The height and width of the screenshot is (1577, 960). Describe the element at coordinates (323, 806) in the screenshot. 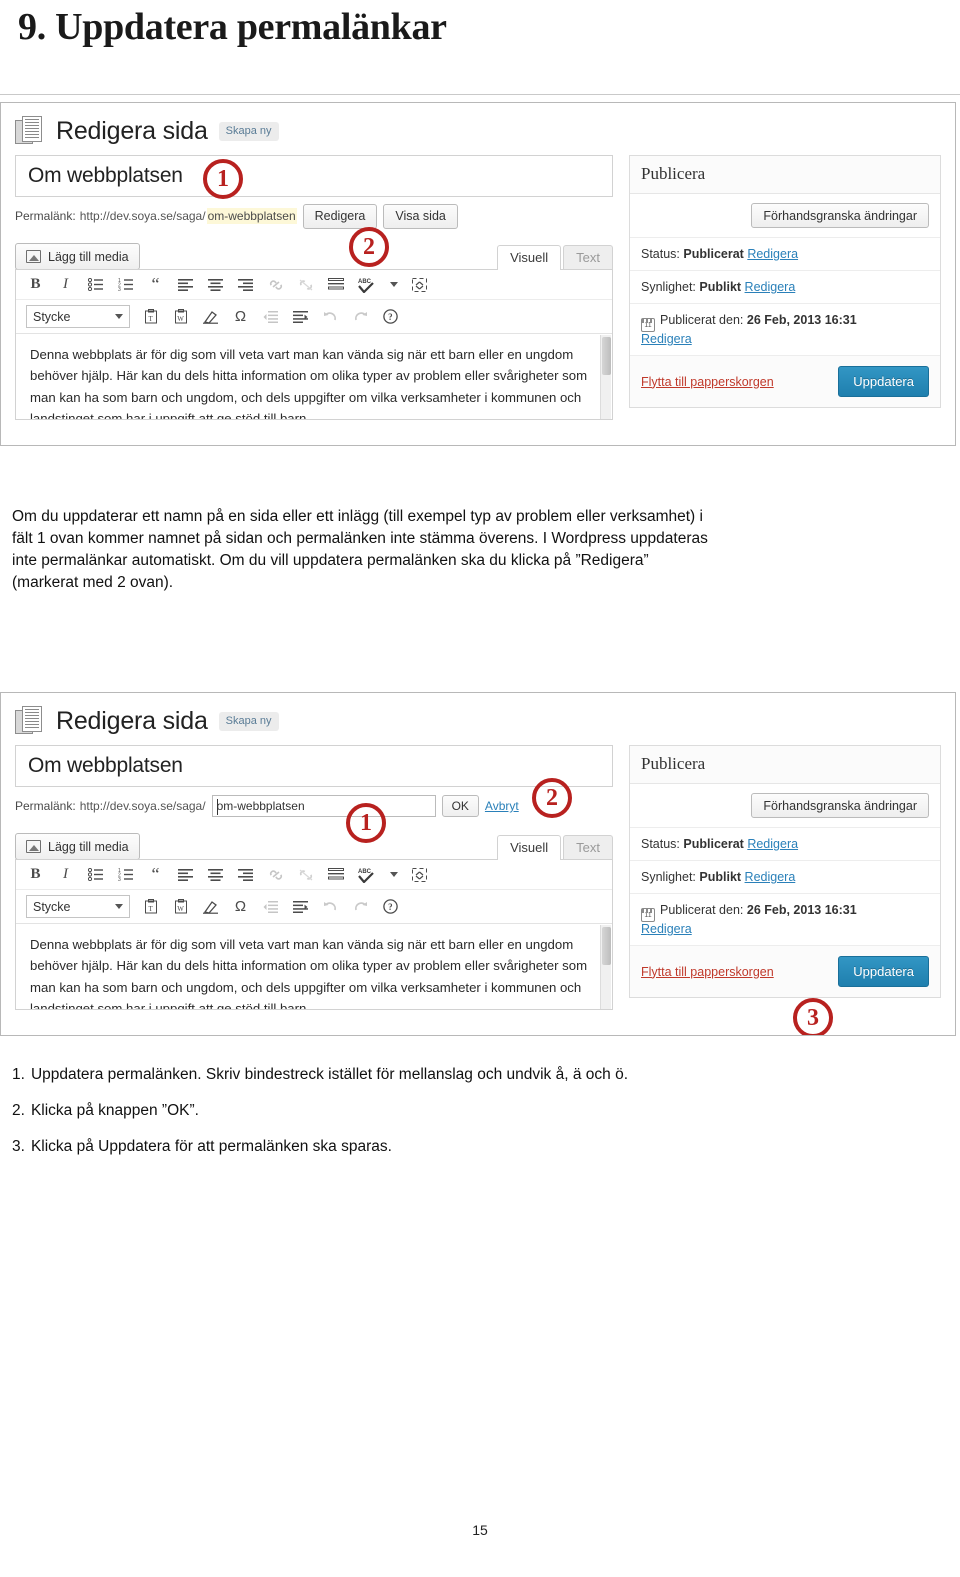

I see `permalink-slug-input: om-webbplatsen` at that location.